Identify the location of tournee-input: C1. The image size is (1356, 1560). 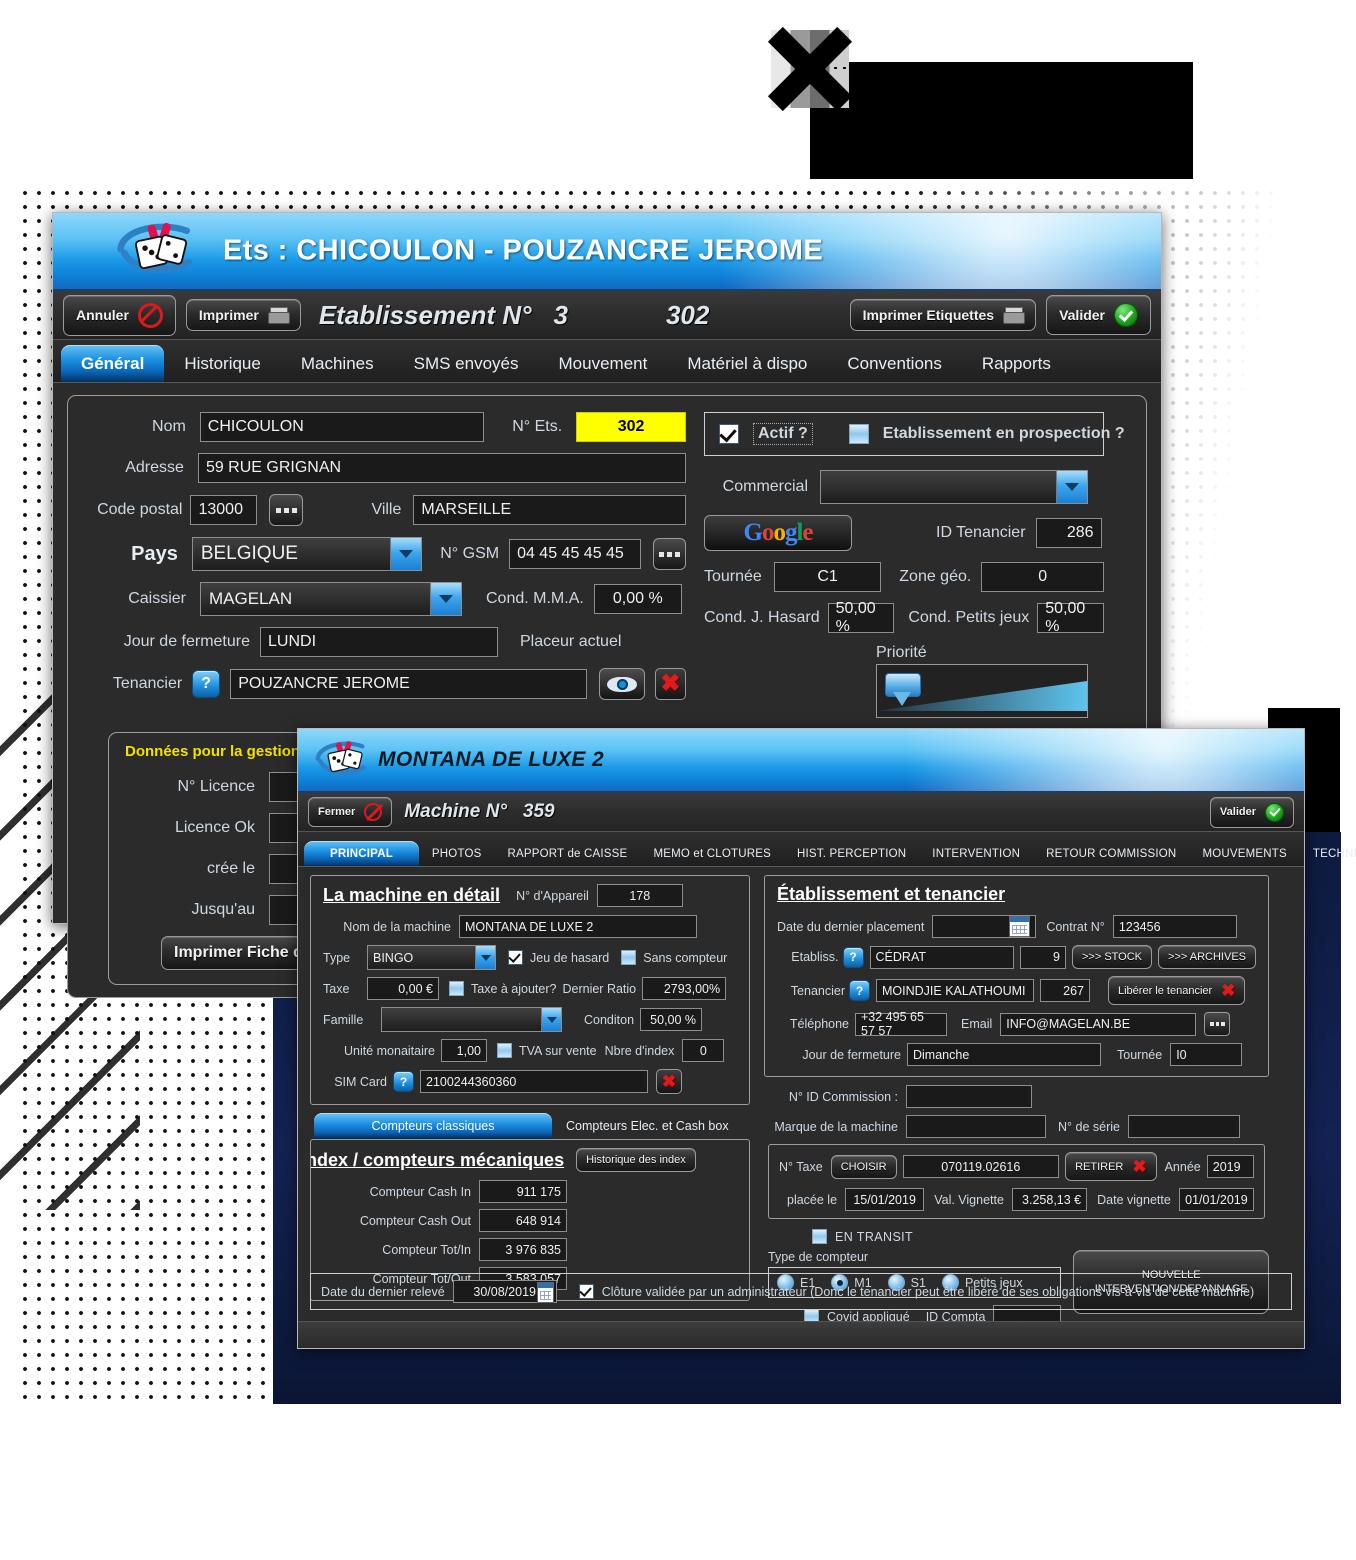
(827, 577).